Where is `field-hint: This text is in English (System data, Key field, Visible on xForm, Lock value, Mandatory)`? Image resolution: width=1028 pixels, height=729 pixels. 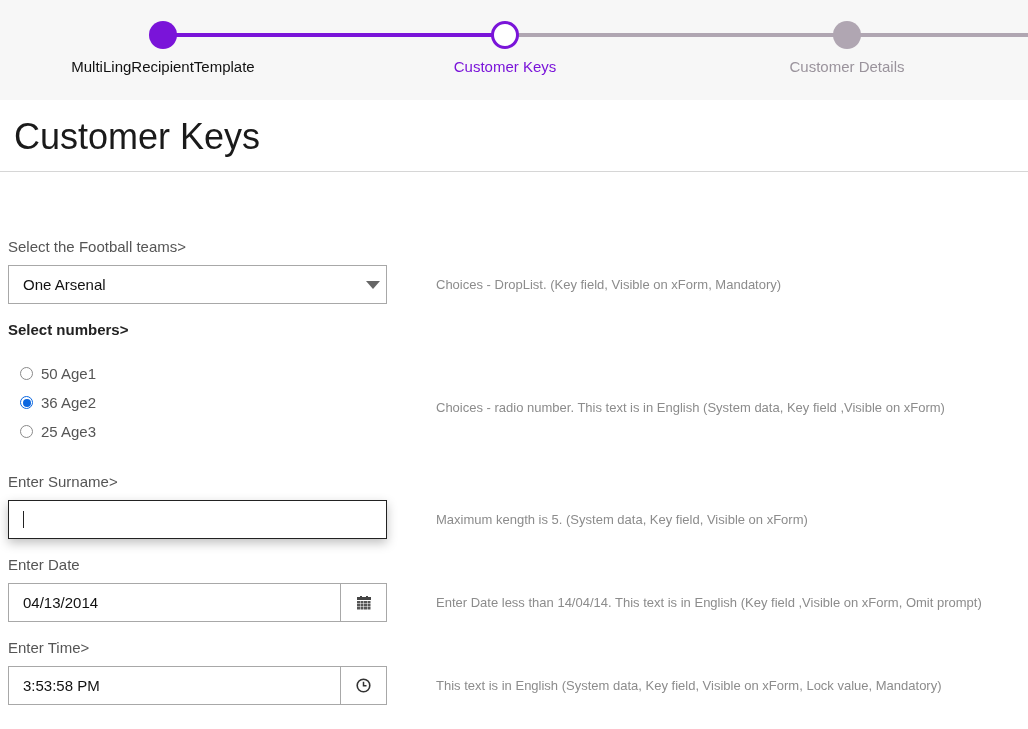
field-hint: This text is in English (System data, Key field, Visible on xForm, Lock value, Mandatory) is located at coordinates (689, 685).